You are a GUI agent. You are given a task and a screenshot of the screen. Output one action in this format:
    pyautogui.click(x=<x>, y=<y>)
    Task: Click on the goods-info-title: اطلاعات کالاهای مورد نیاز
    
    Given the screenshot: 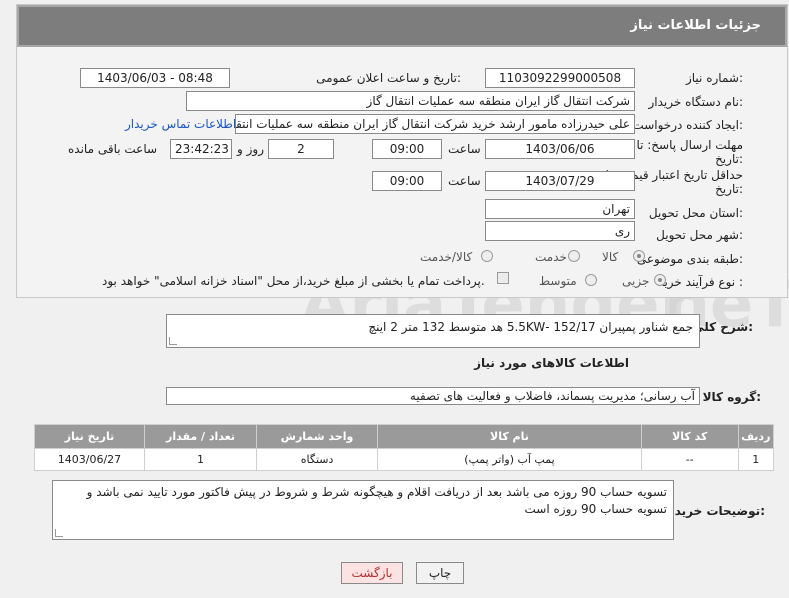 What is the action you would take?
    pyautogui.click(x=551, y=363)
    